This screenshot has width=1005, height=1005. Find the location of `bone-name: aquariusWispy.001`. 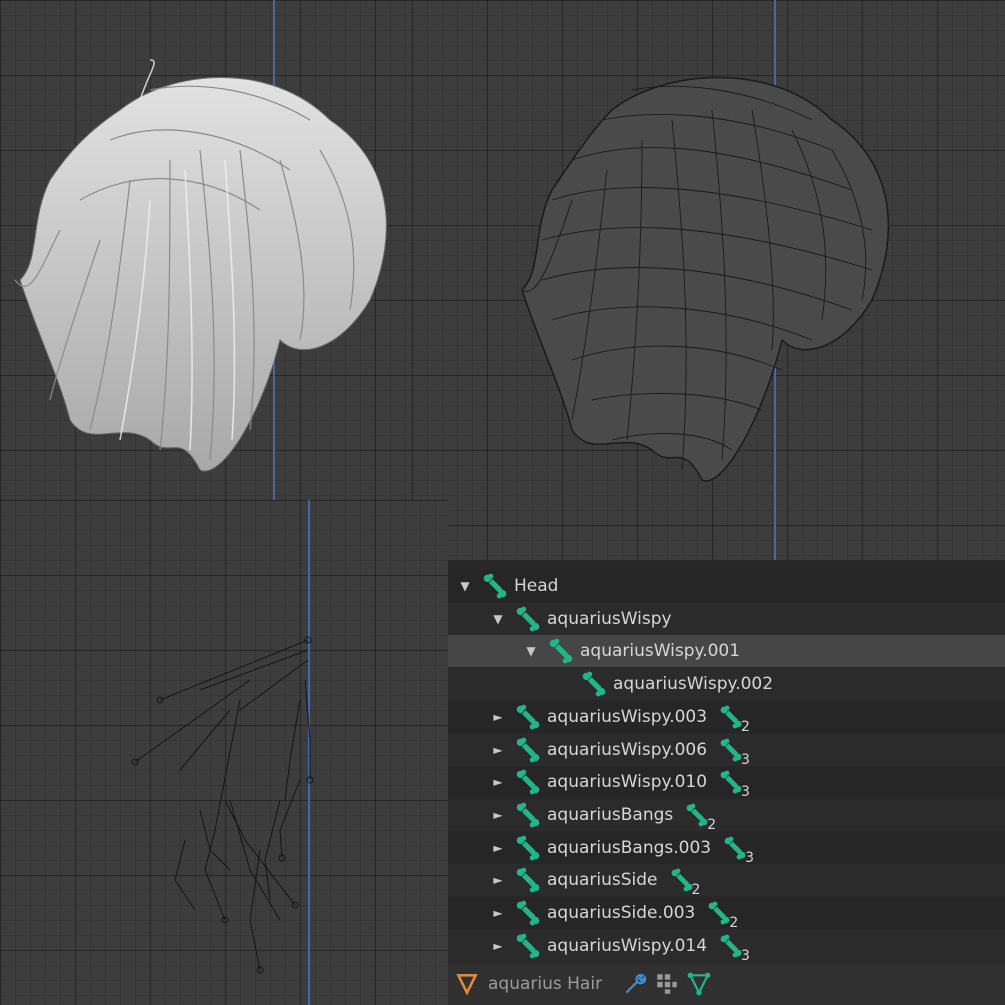

bone-name: aquariusWispy.001 is located at coordinates (660, 651).